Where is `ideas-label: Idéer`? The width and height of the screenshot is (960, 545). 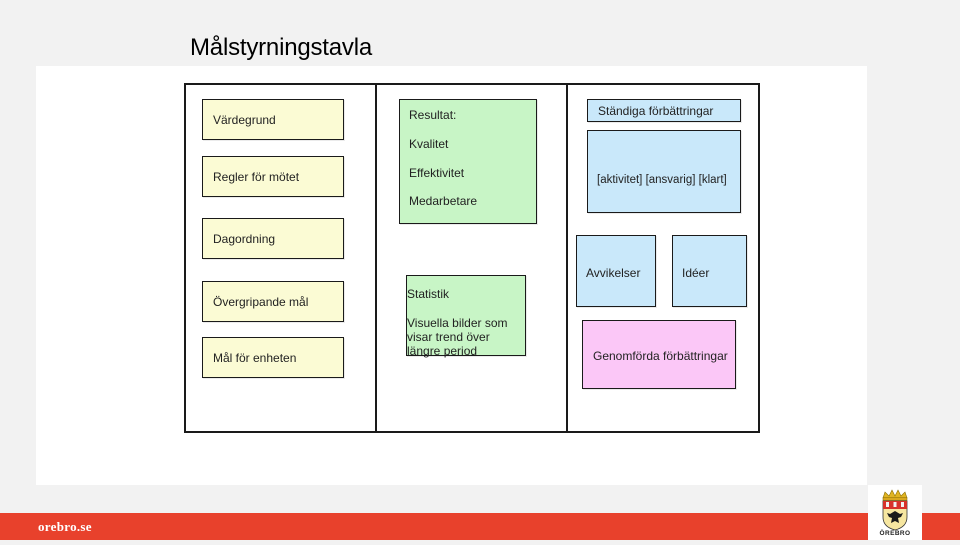
ideas-label: Idéer is located at coordinates (696, 273).